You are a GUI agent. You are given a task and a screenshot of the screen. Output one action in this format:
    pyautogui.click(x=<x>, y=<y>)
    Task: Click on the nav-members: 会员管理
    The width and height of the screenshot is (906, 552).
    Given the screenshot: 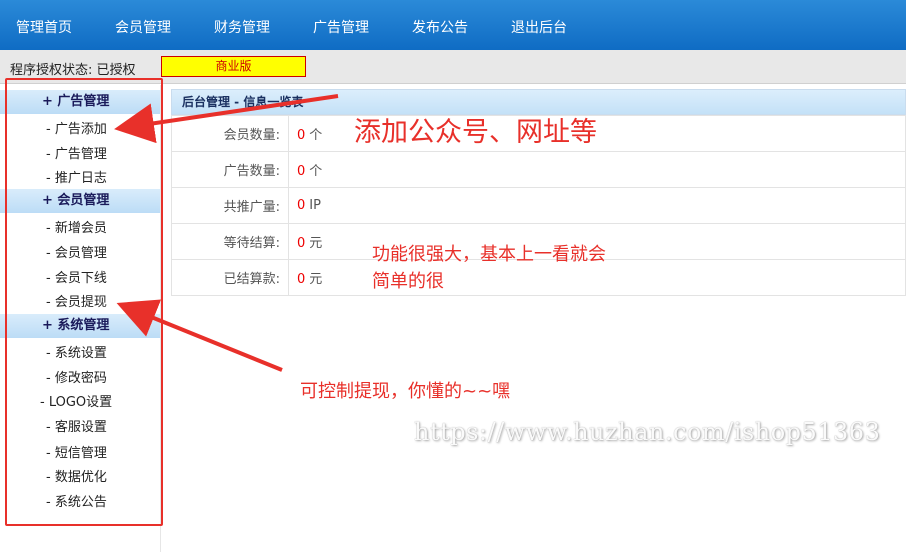 What is the action you would take?
    pyautogui.click(x=143, y=27)
    